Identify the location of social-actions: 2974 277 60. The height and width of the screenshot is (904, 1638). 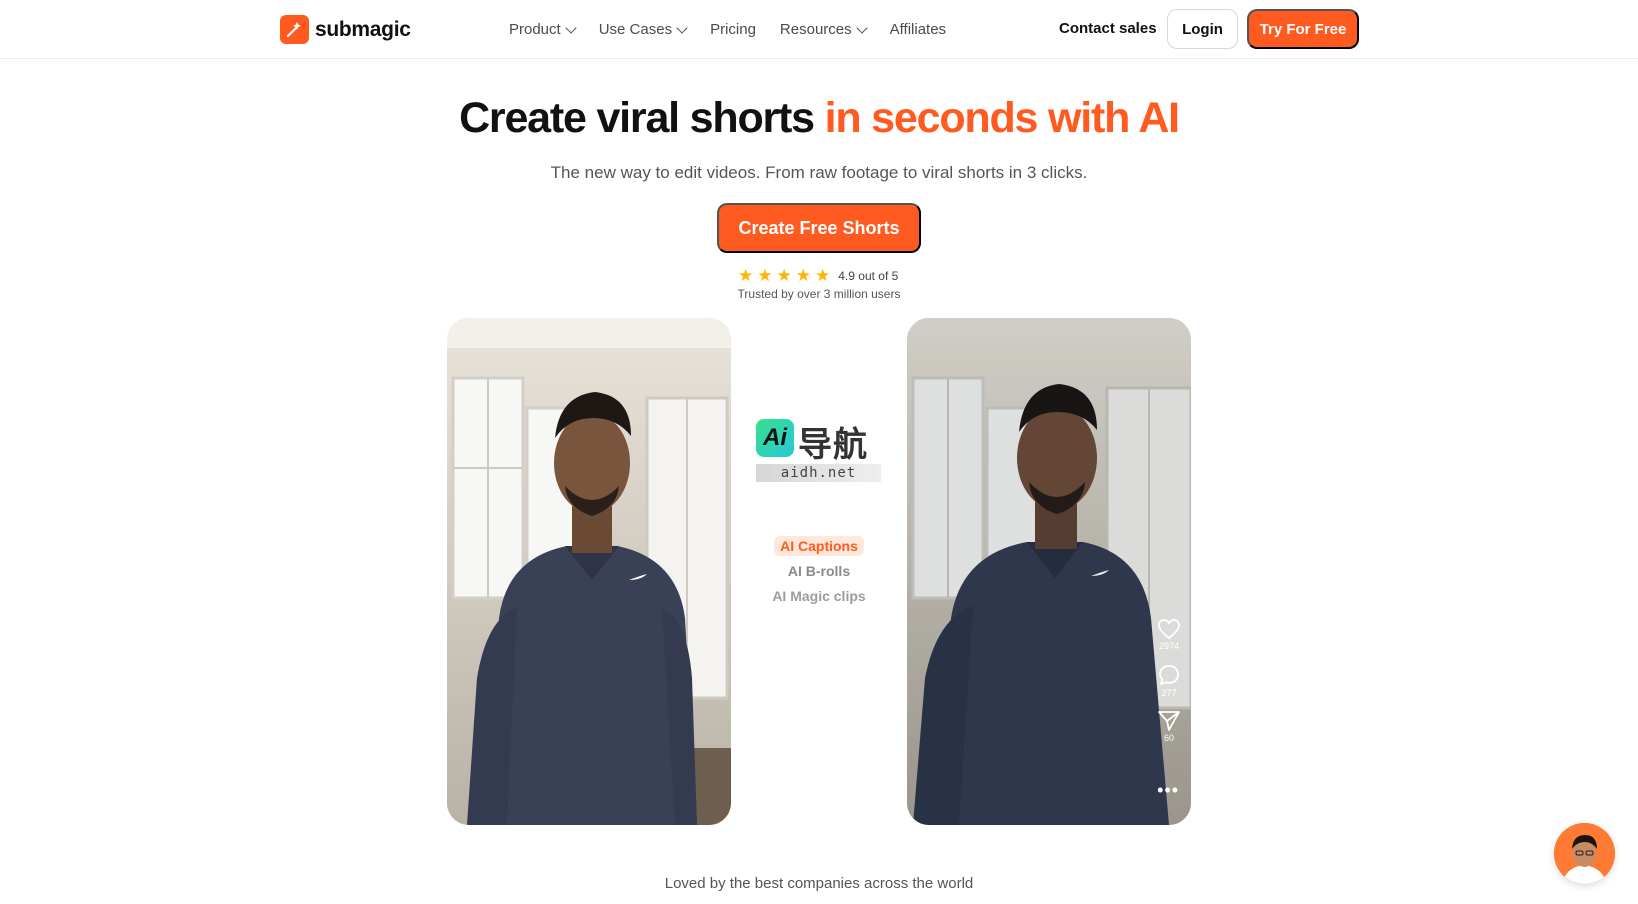
(1169, 680).